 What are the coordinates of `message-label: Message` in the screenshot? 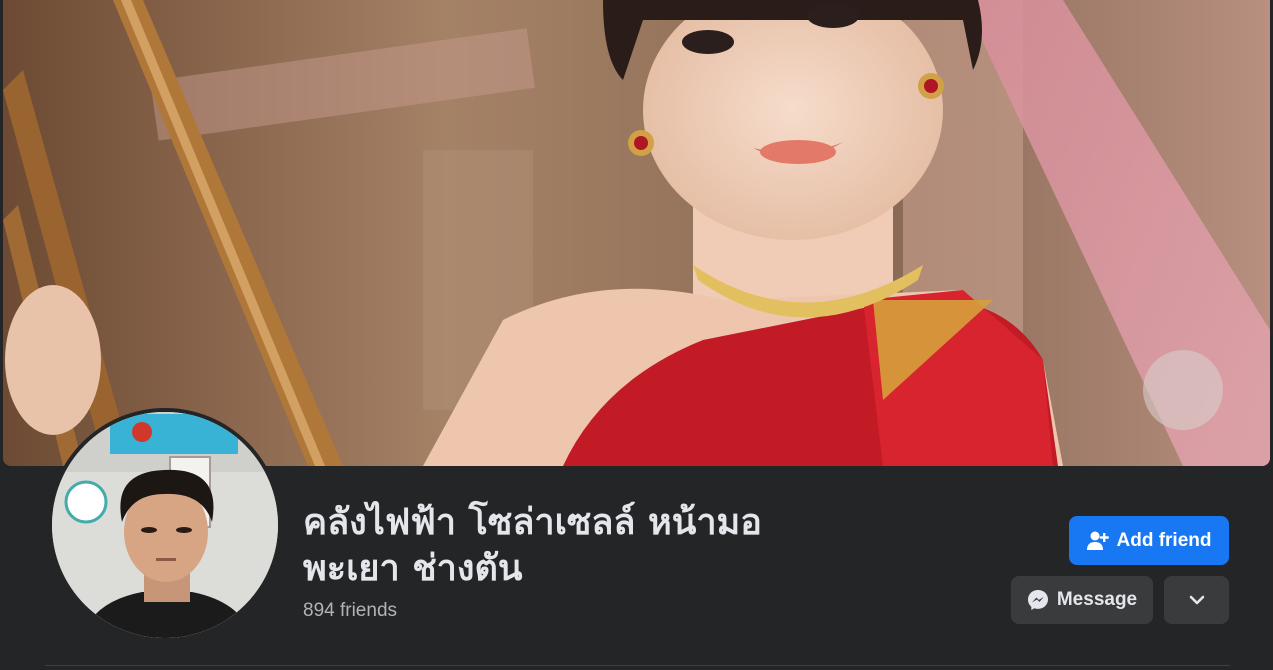 It's located at (1097, 599).